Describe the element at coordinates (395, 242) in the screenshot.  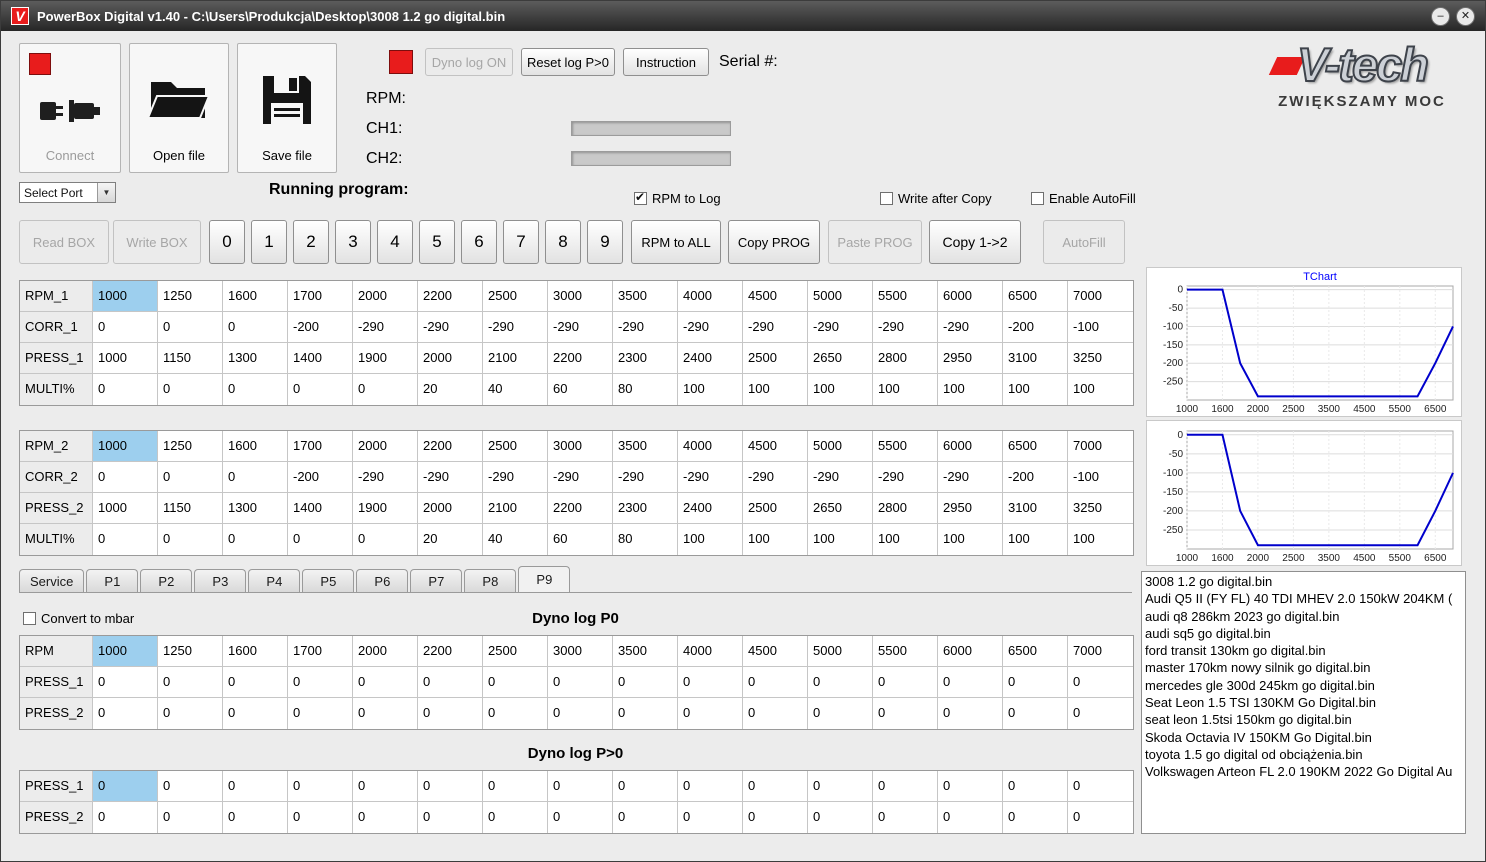
I see `digit-button-4: 4` at that location.